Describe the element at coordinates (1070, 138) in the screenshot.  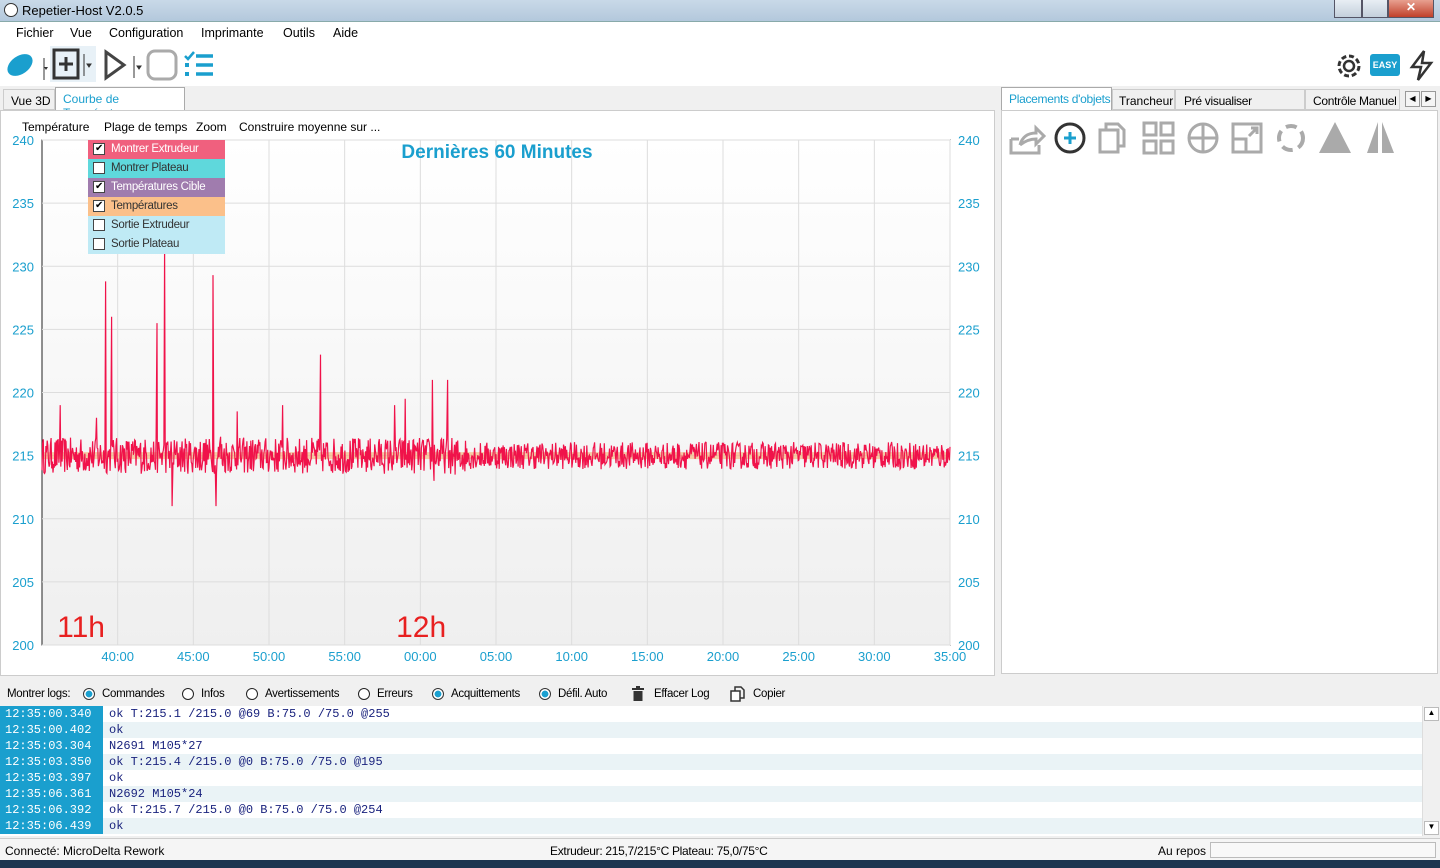
I see `add-object-icon` at that location.